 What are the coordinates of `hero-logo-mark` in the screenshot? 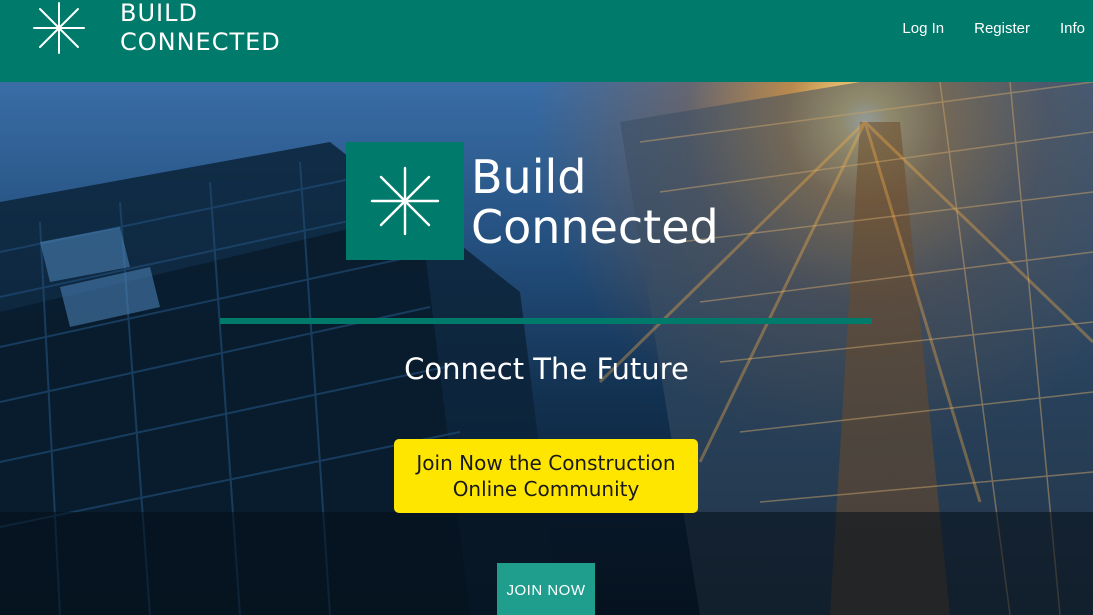 It's located at (405, 201).